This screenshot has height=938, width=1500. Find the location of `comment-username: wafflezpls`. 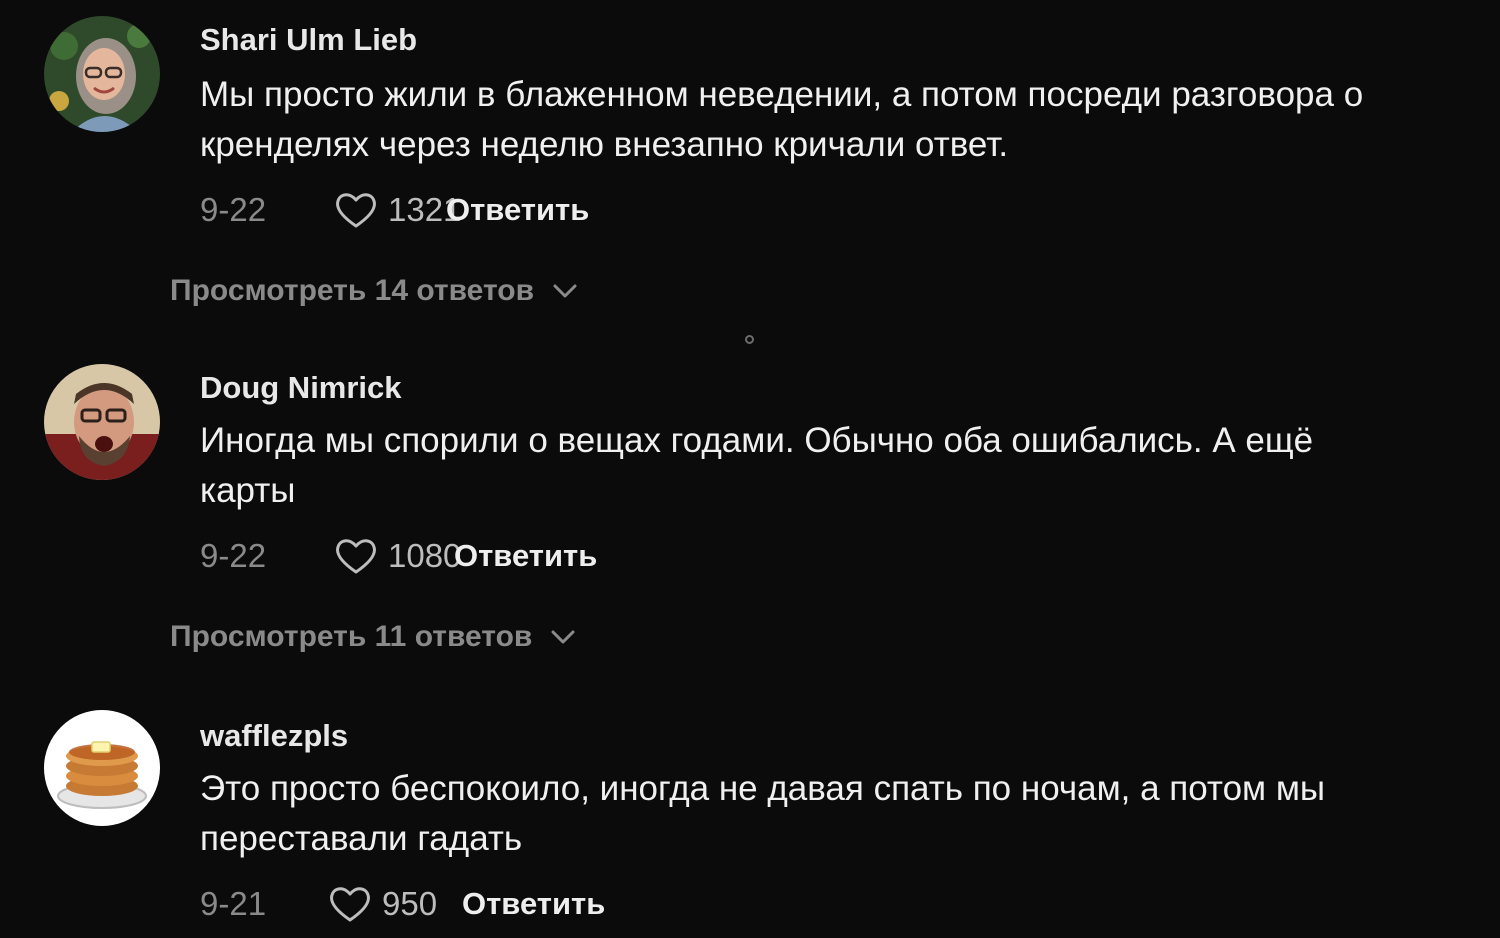

comment-username: wafflezpls is located at coordinates (274, 736).